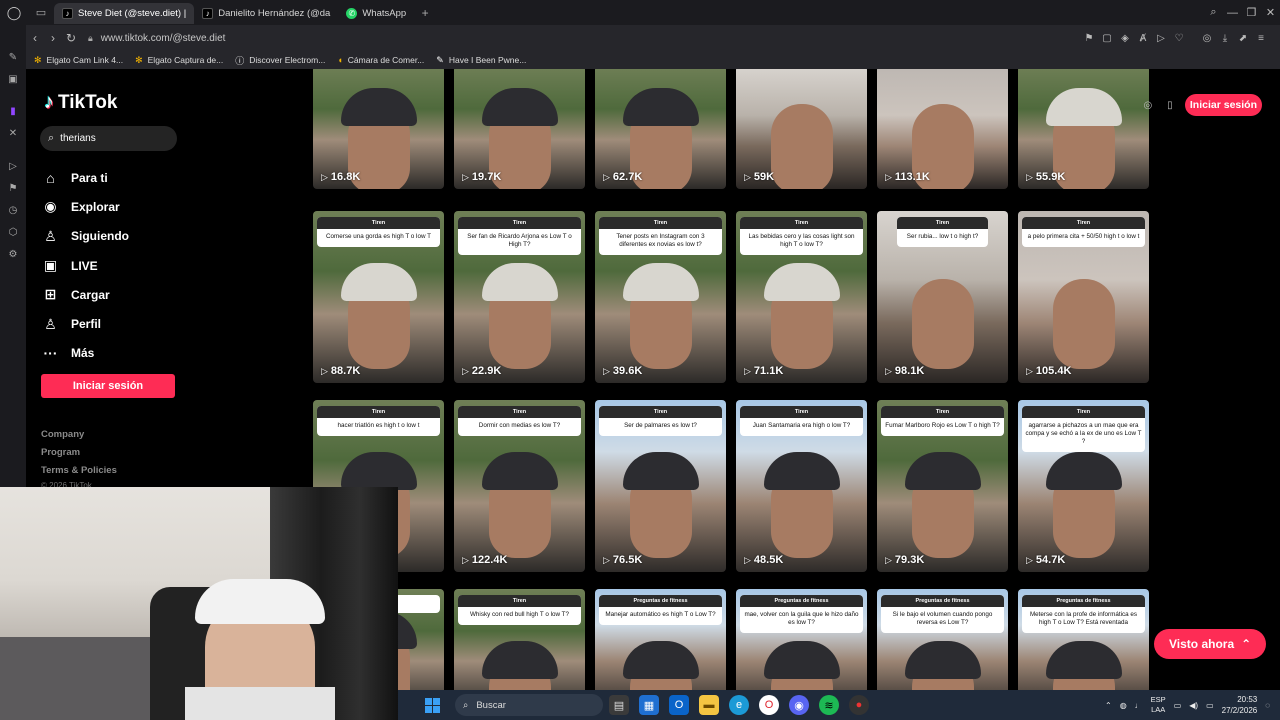 This screenshot has width=1280, height=720. What do you see at coordinates (859, 705) in the screenshot?
I see `app-icon: ●` at bounding box center [859, 705].